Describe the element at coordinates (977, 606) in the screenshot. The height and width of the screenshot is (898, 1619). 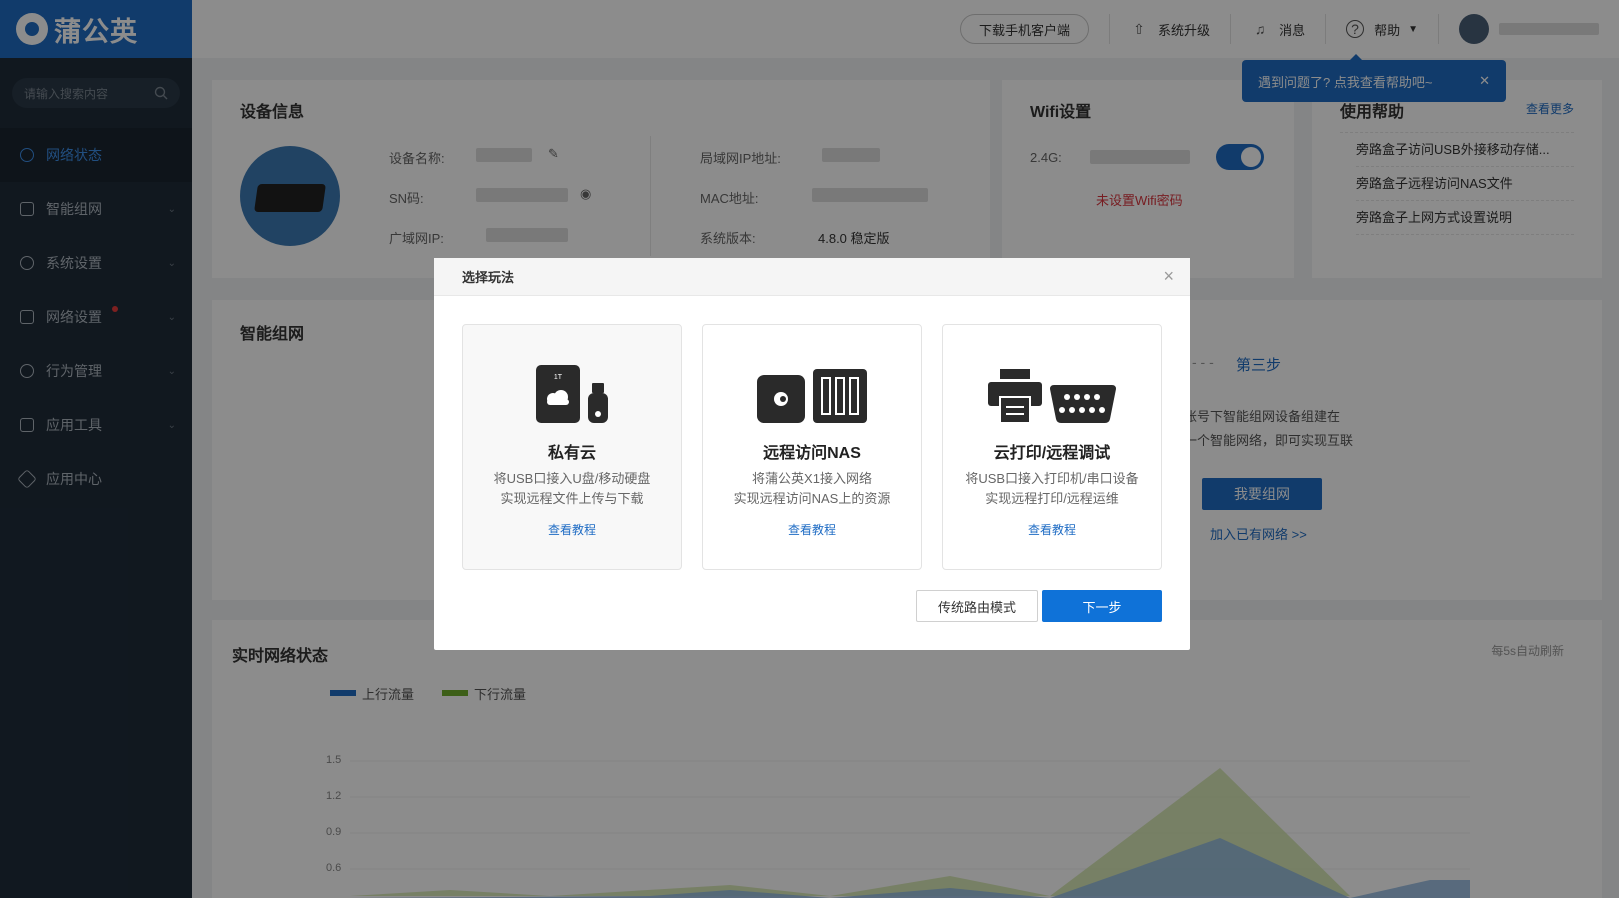
I see `traditional-router-mode-button: 传统路由模式` at that location.